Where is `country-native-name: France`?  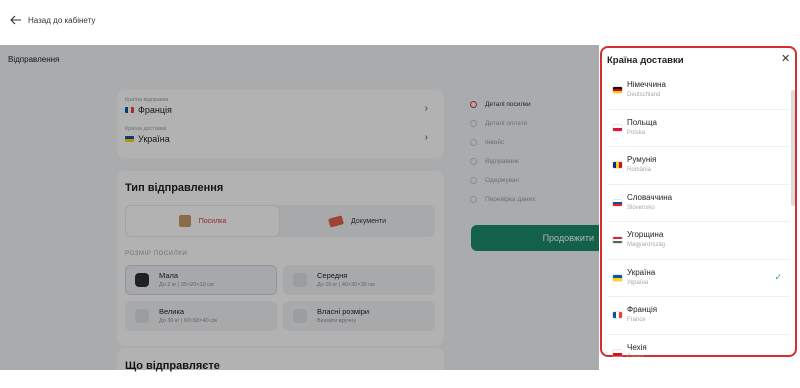
country-native-name: France is located at coordinates (636, 320).